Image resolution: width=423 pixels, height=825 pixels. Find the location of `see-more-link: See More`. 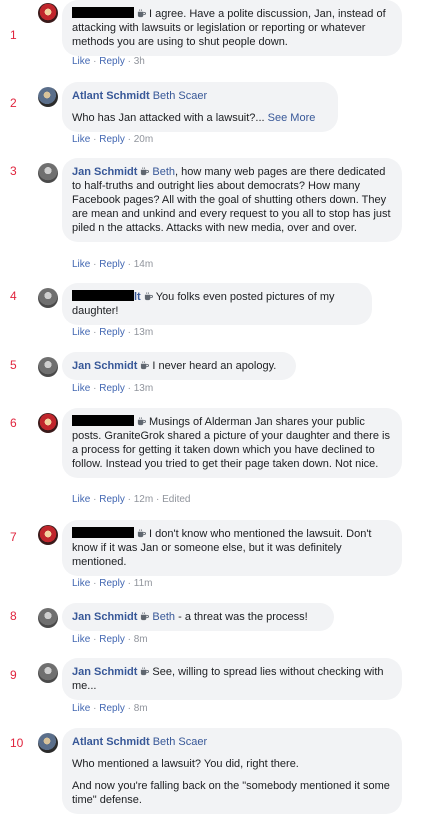

see-more-link: See More is located at coordinates (292, 118).